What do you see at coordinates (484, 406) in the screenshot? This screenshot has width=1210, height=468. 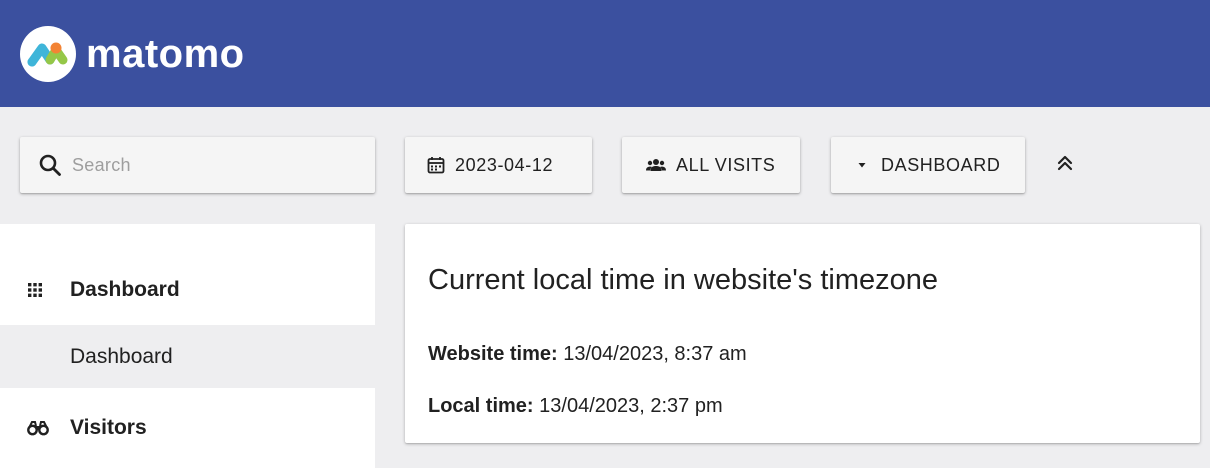 I see `local-time-label: Local time:` at bounding box center [484, 406].